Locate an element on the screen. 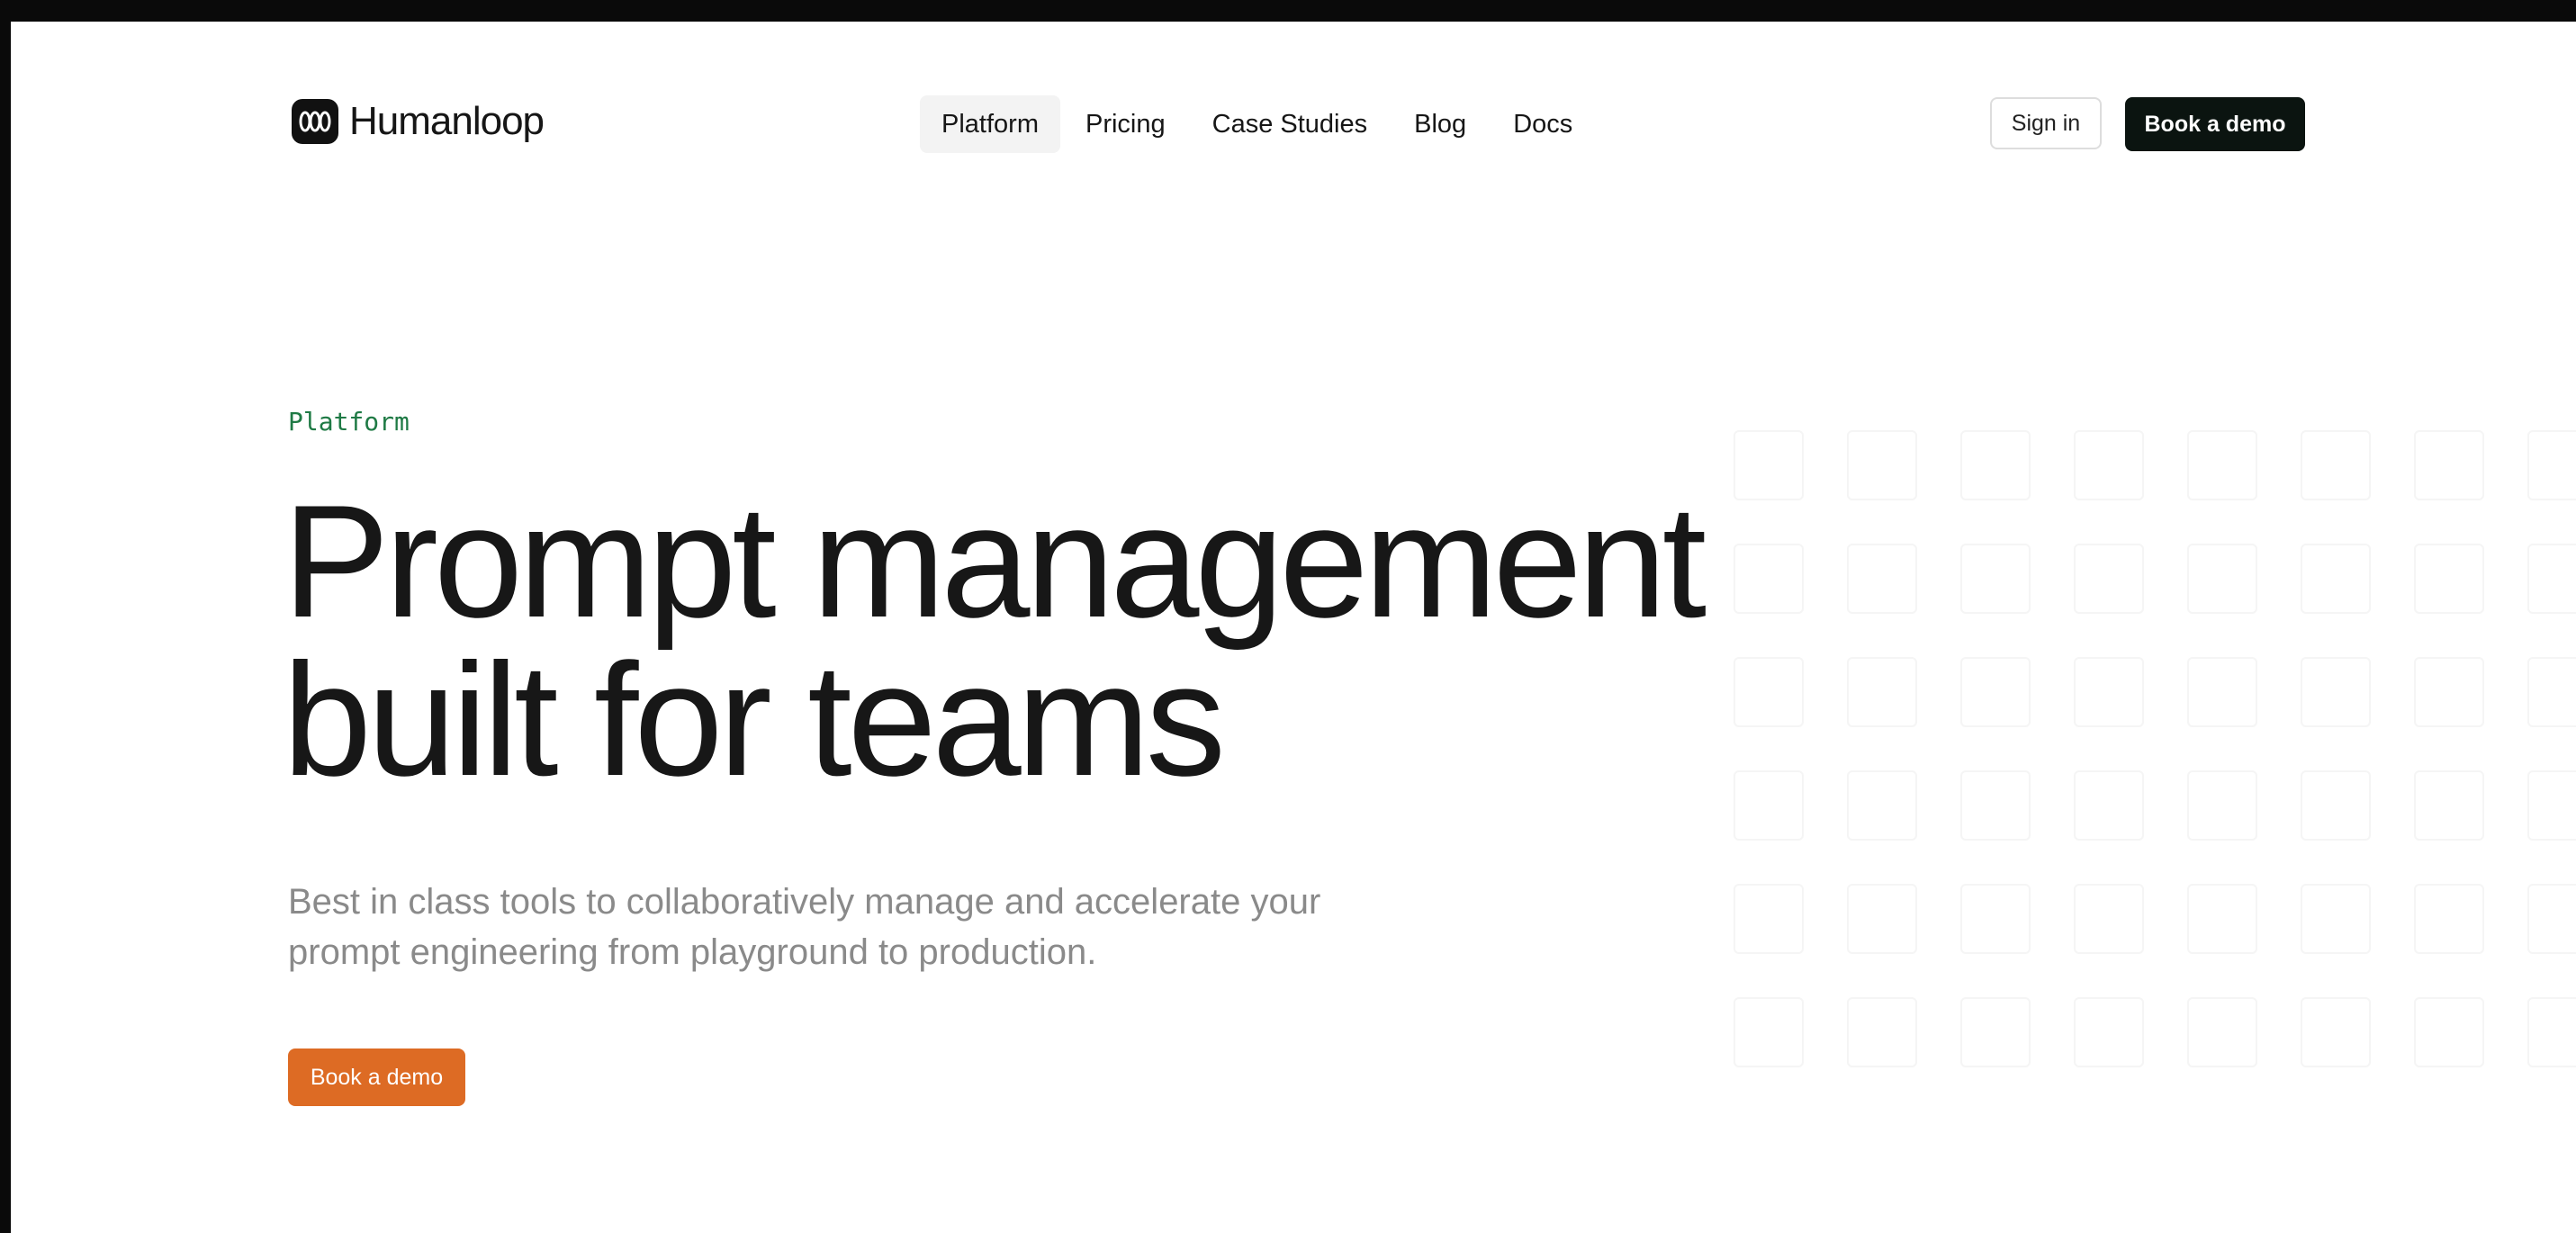  hero-headline-line-1: Prompt management is located at coordinates (995, 561).